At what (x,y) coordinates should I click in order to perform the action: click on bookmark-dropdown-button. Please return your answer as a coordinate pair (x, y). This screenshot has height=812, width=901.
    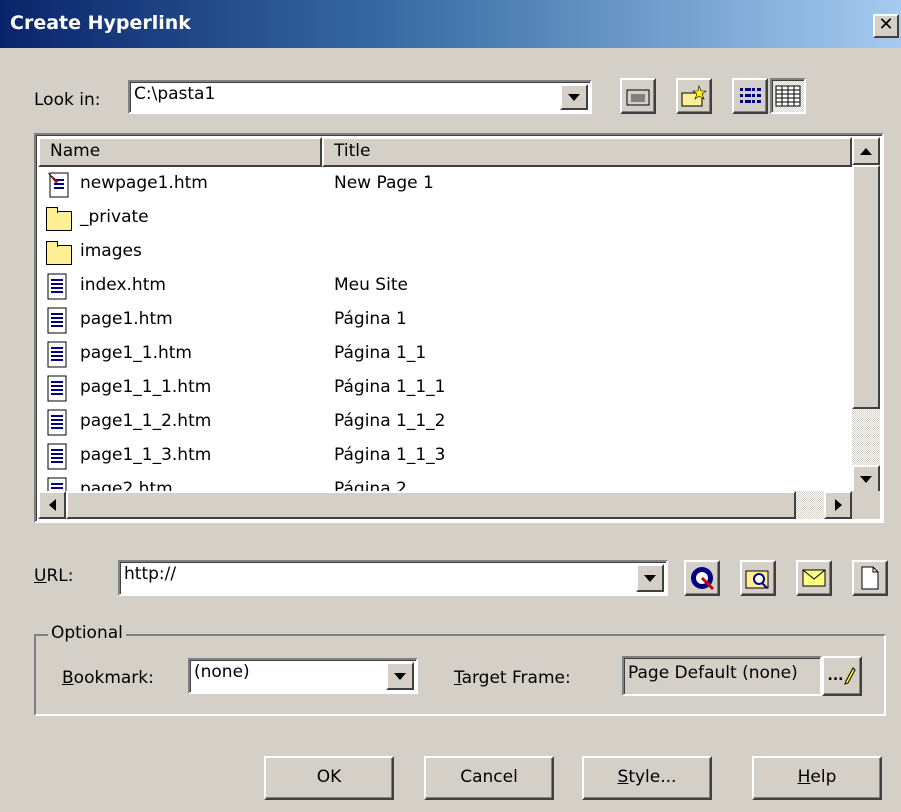
    Looking at the image, I should click on (400, 676).